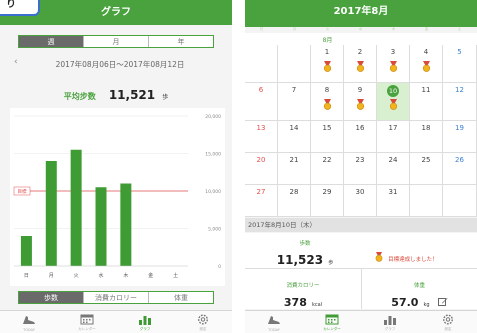 The width and height of the screenshot is (477, 333). Describe the element at coordinates (419, 289) in the screenshot. I see `weight-panel: 体重 57.0 kg` at that location.